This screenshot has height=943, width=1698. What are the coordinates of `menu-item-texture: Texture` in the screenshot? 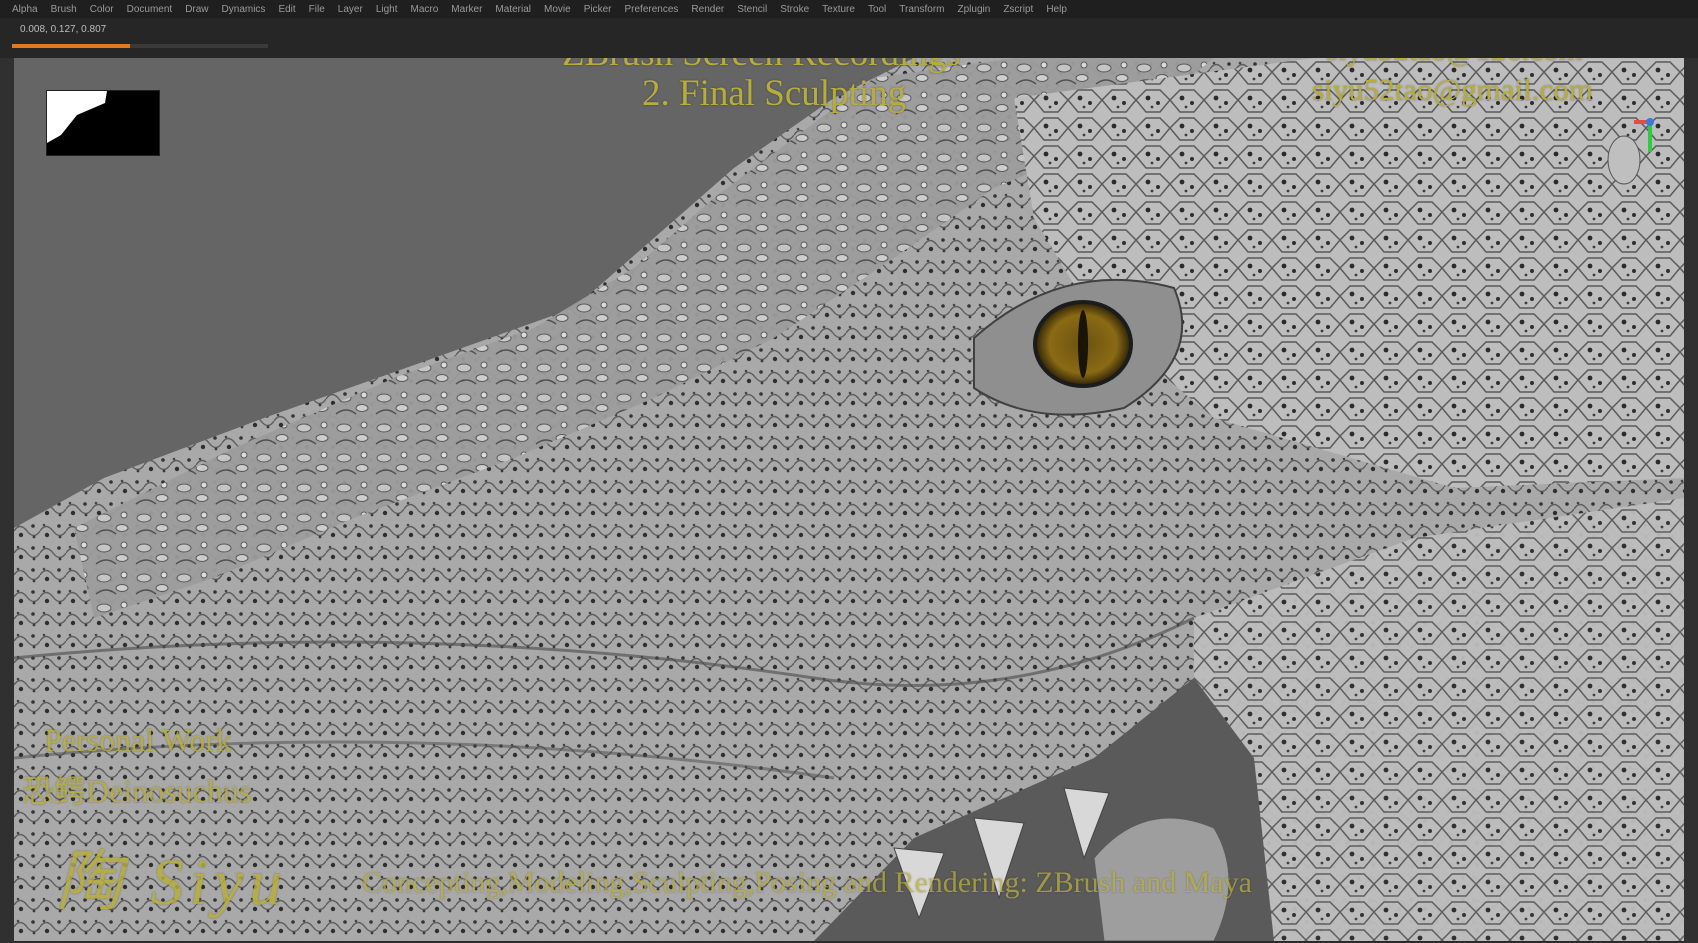 It's located at (838, 9).